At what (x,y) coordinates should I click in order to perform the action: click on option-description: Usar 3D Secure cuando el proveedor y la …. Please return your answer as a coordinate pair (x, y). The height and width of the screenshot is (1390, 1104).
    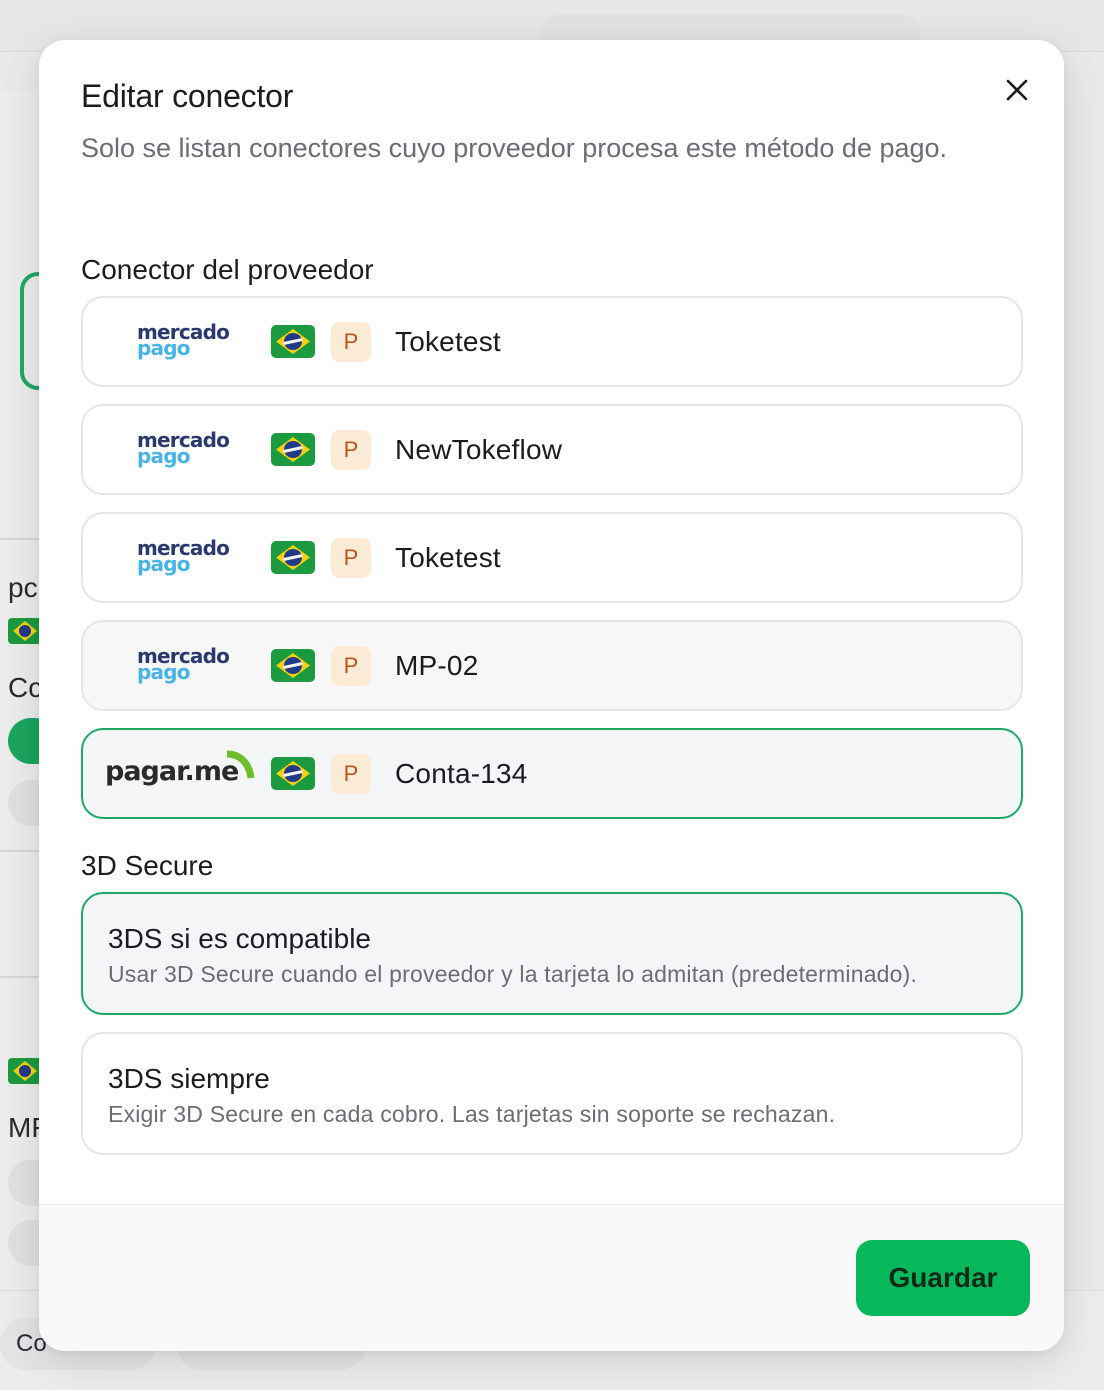
    Looking at the image, I should click on (513, 974).